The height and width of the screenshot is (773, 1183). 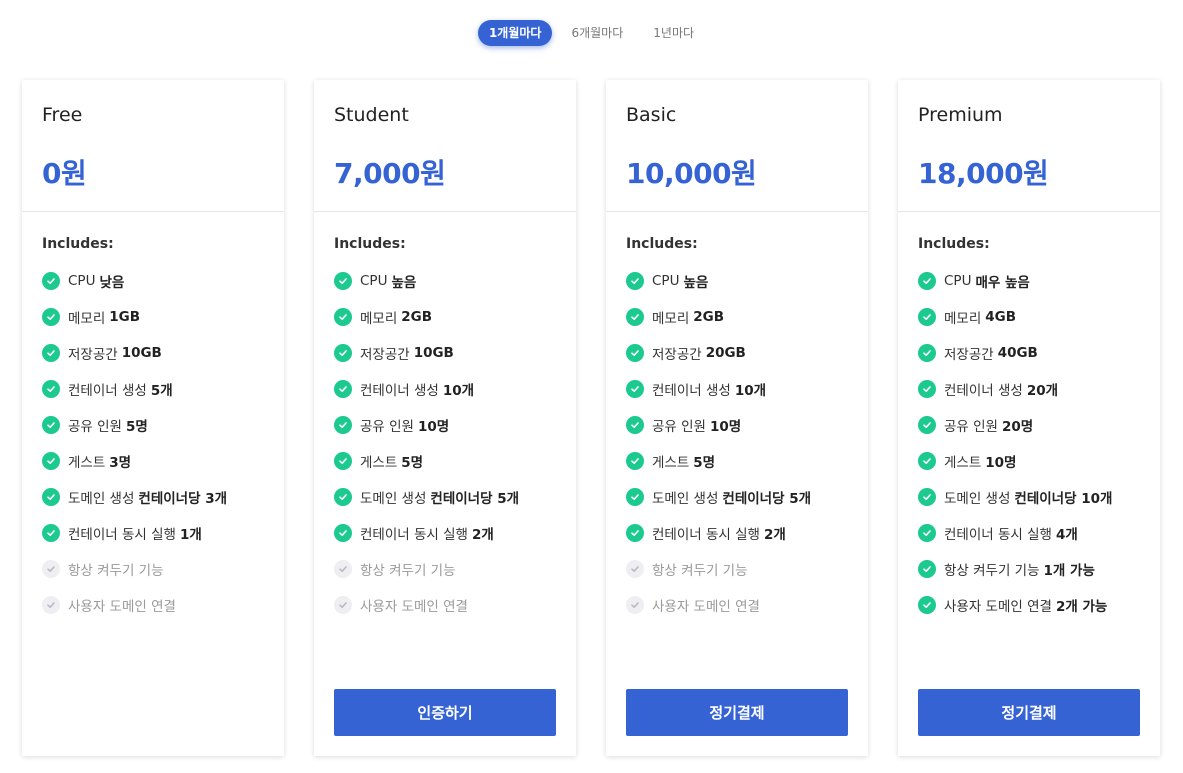 I want to click on period-option-1-month: 1개월마다, so click(x=515, y=33).